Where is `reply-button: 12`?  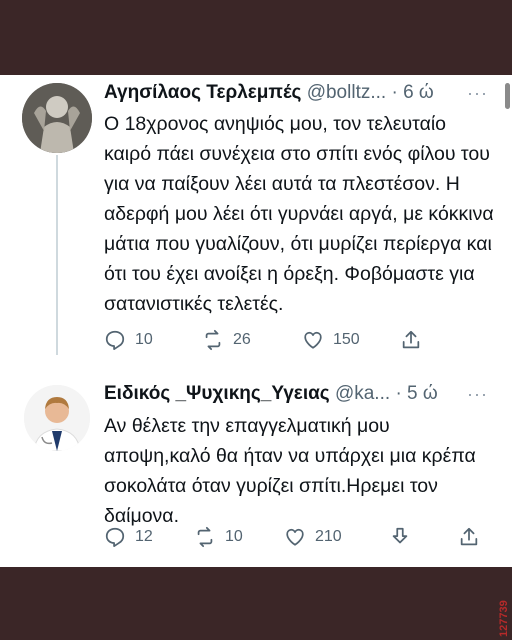
reply-button: 12 is located at coordinates (128, 537).